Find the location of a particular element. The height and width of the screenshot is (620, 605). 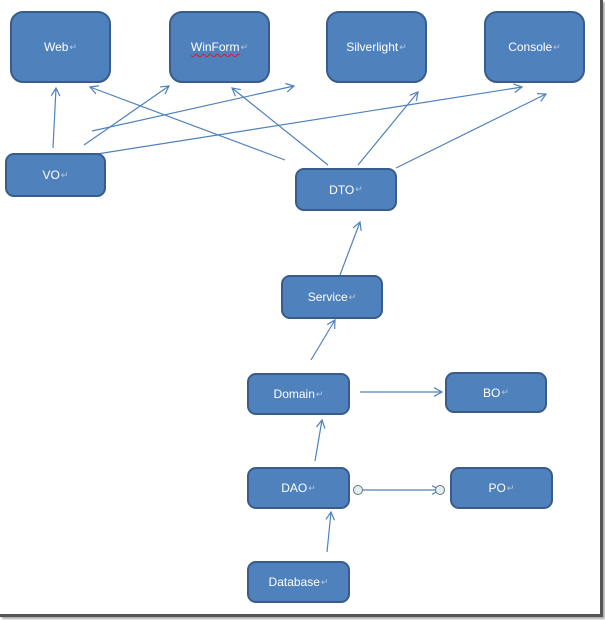

node-silverlight: Silverlight ↵ is located at coordinates (376, 47).